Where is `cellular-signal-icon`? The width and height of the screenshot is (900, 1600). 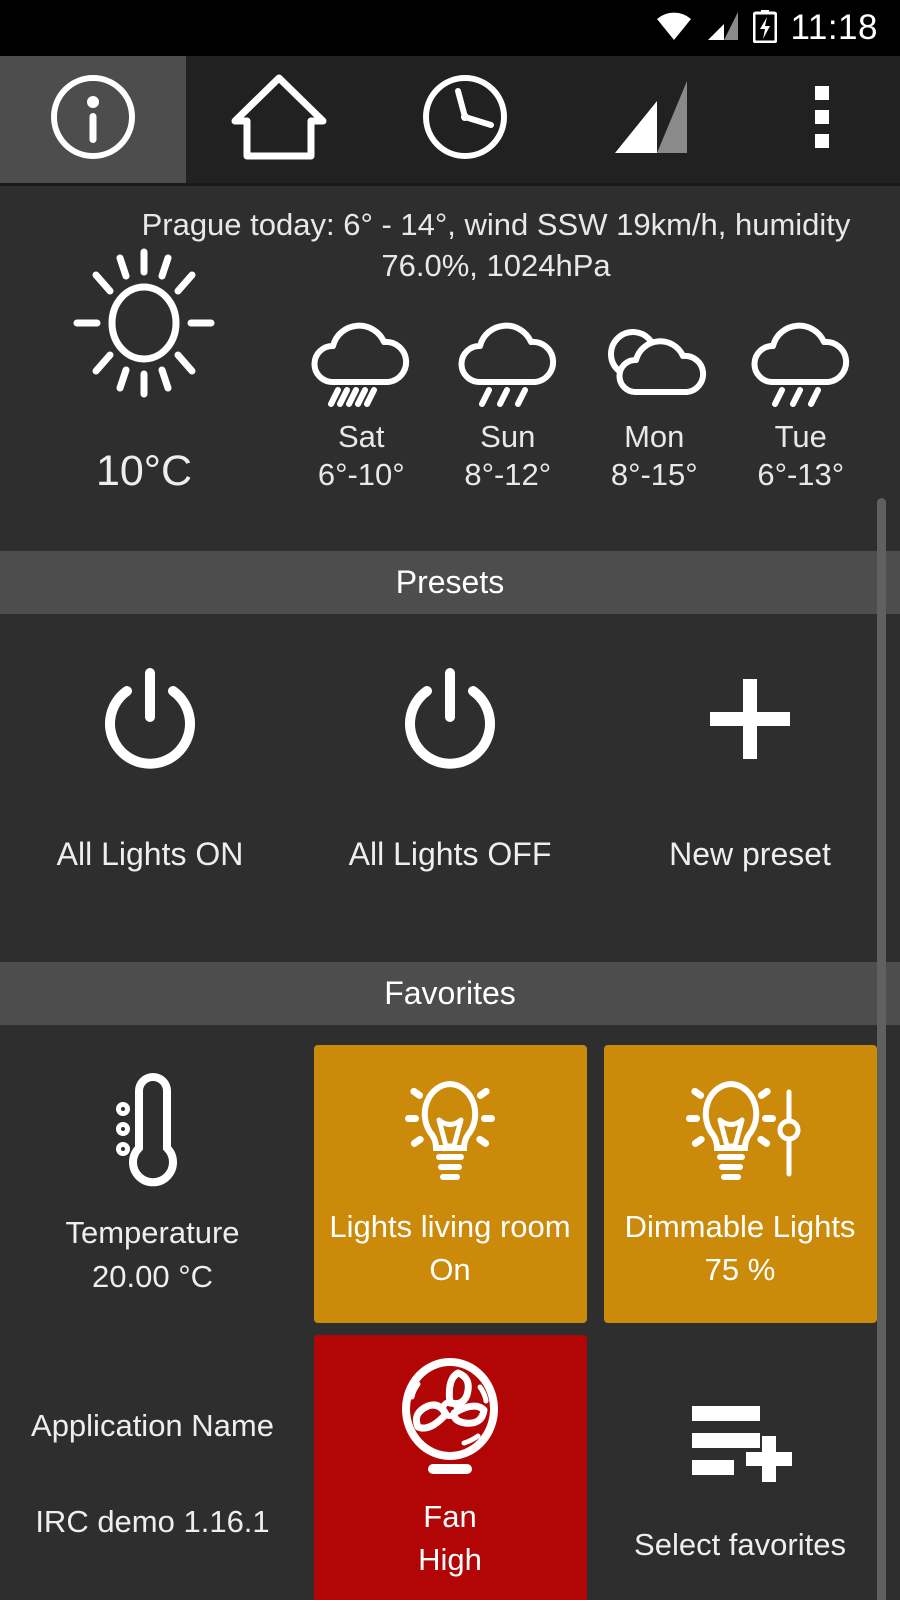 cellular-signal-icon is located at coordinates (722, 28).